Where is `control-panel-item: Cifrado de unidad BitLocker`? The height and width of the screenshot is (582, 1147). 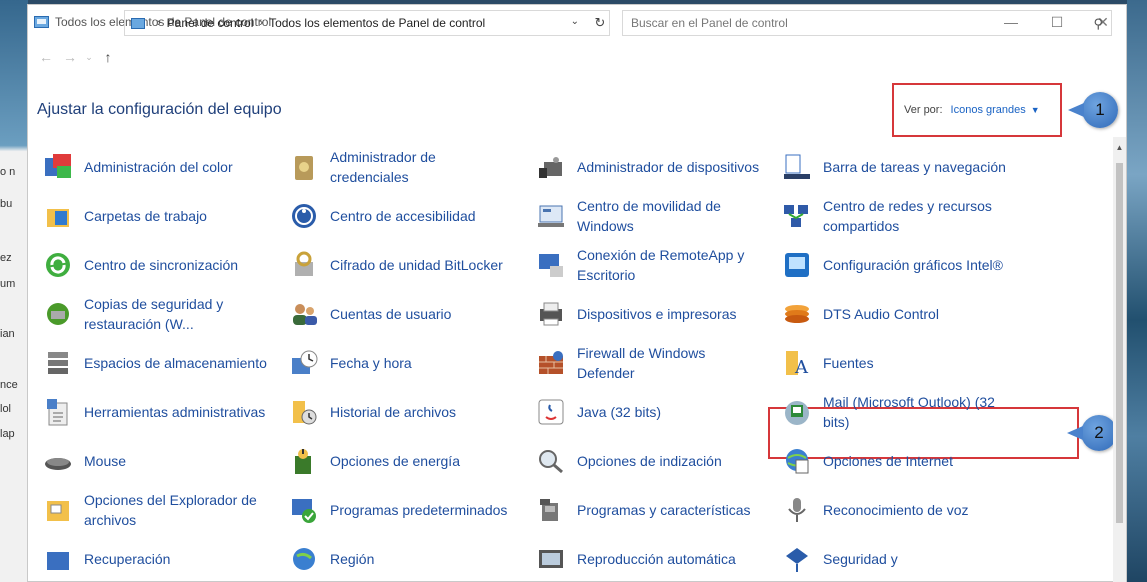 control-panel-item: Cifrado de unidad BitLocker is located at coordinates (401, 265).